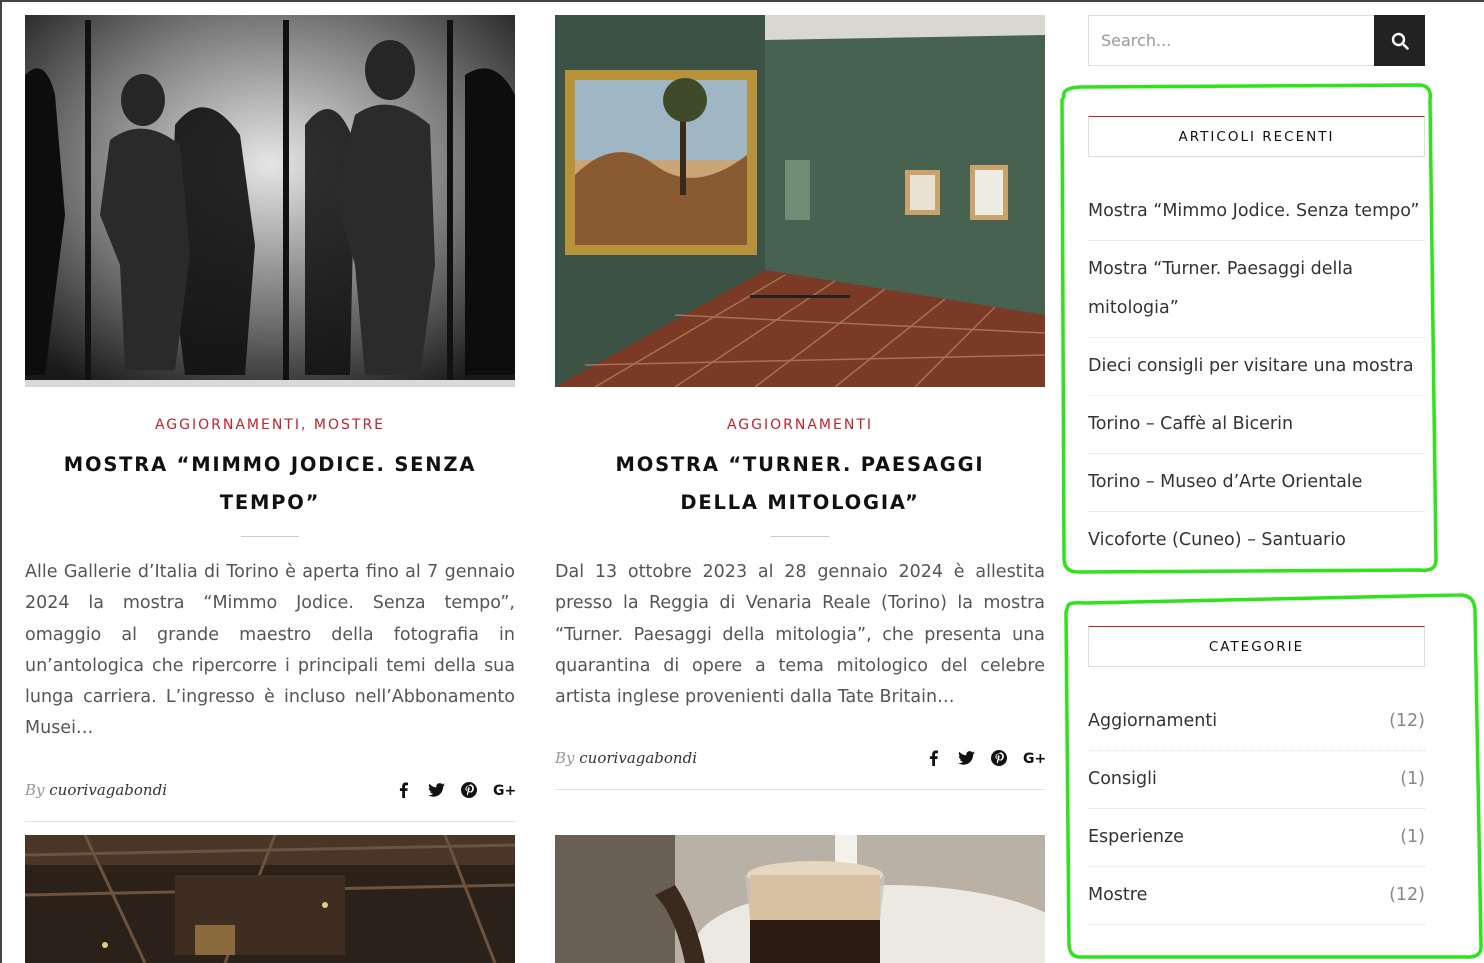 Image resolution: width=1484 pixels, height=963 pixels. Describe the element at coordinates (1256, 212) in the screenshot. I see `recent-post-link: Mostra “Mimmo Jodice. Senza tempo”` at that location.